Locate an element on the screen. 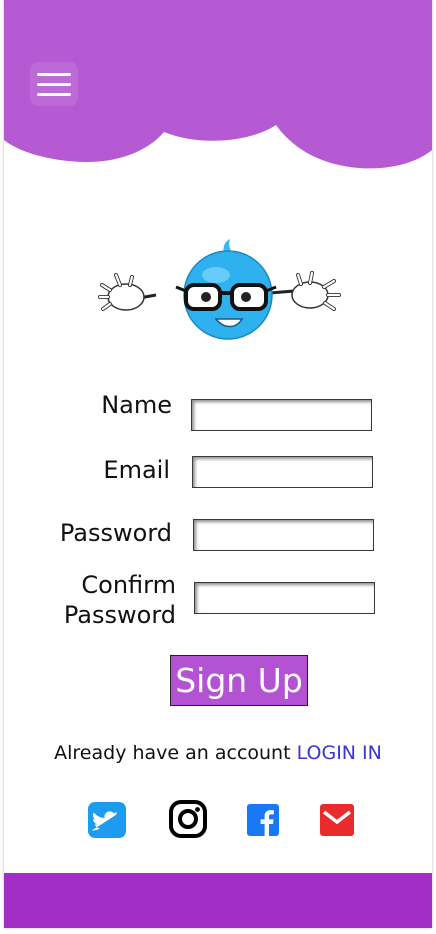 The height and width of the screenshot is (934, 436). instagram-icon is located at coordinates (188, 819).